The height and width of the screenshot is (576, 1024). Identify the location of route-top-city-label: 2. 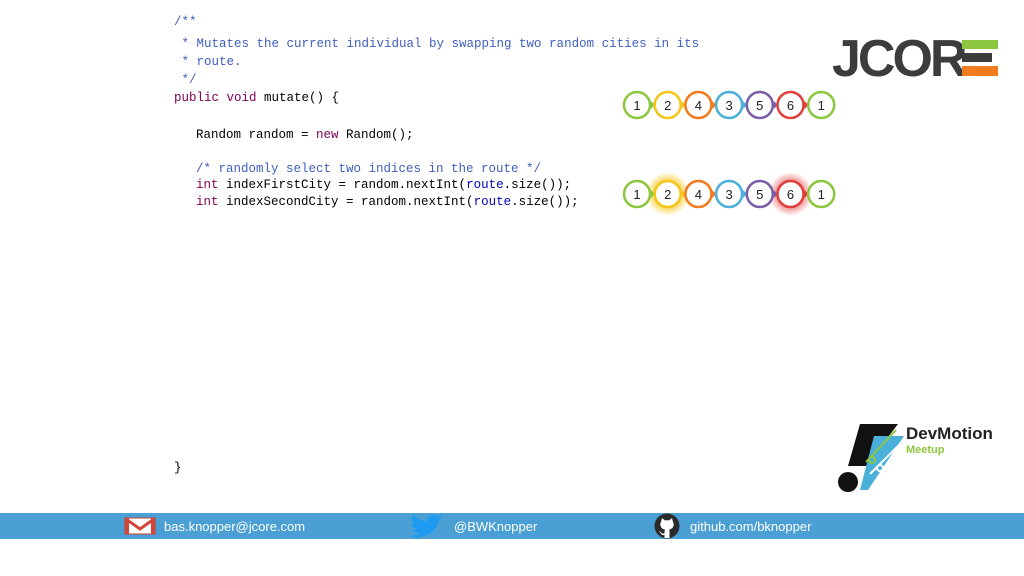
(667, 105).